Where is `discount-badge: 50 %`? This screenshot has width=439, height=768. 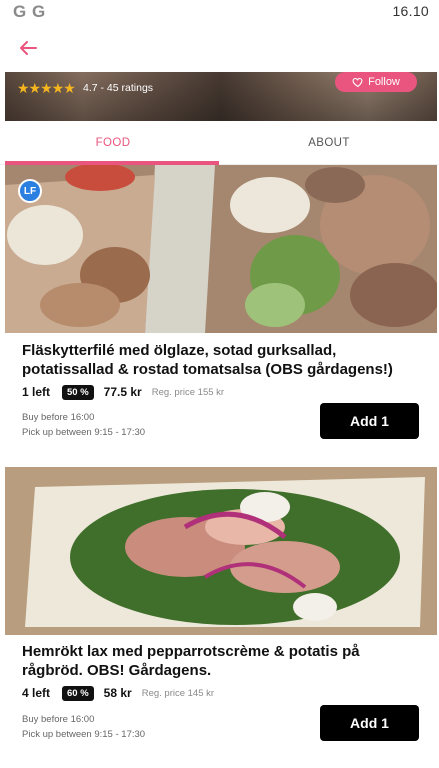
discount-badge: 50 % is located at coordinates (78, 392).